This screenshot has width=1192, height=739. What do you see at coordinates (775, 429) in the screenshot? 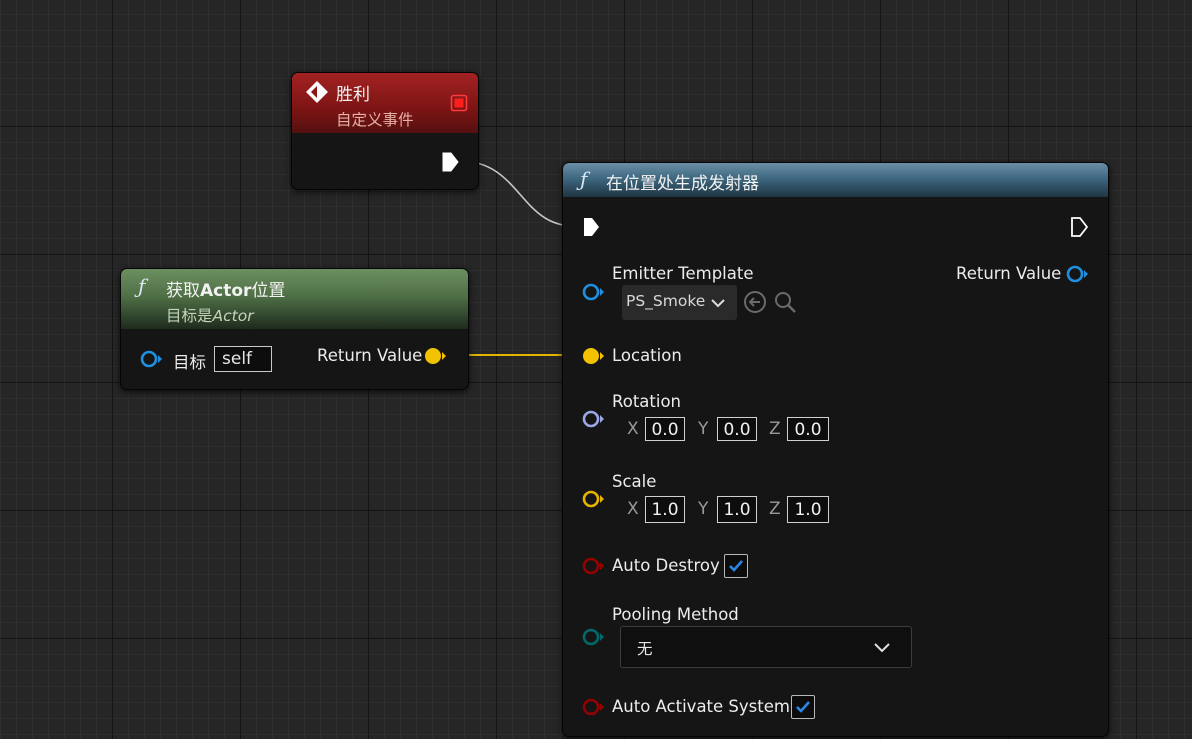
I see `rotation-z-axis-label: Z` at bounding box center [775, 429].